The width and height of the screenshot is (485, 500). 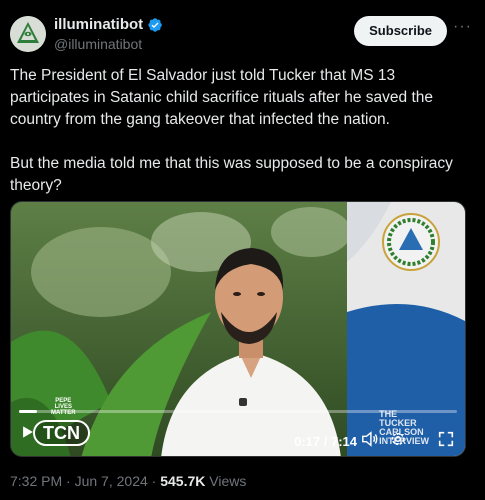 What do you see at coordinates (111, 481) in the screenshot?
I see `tweet-date: Jun 7, 2024` at bounding box center [111, 481].